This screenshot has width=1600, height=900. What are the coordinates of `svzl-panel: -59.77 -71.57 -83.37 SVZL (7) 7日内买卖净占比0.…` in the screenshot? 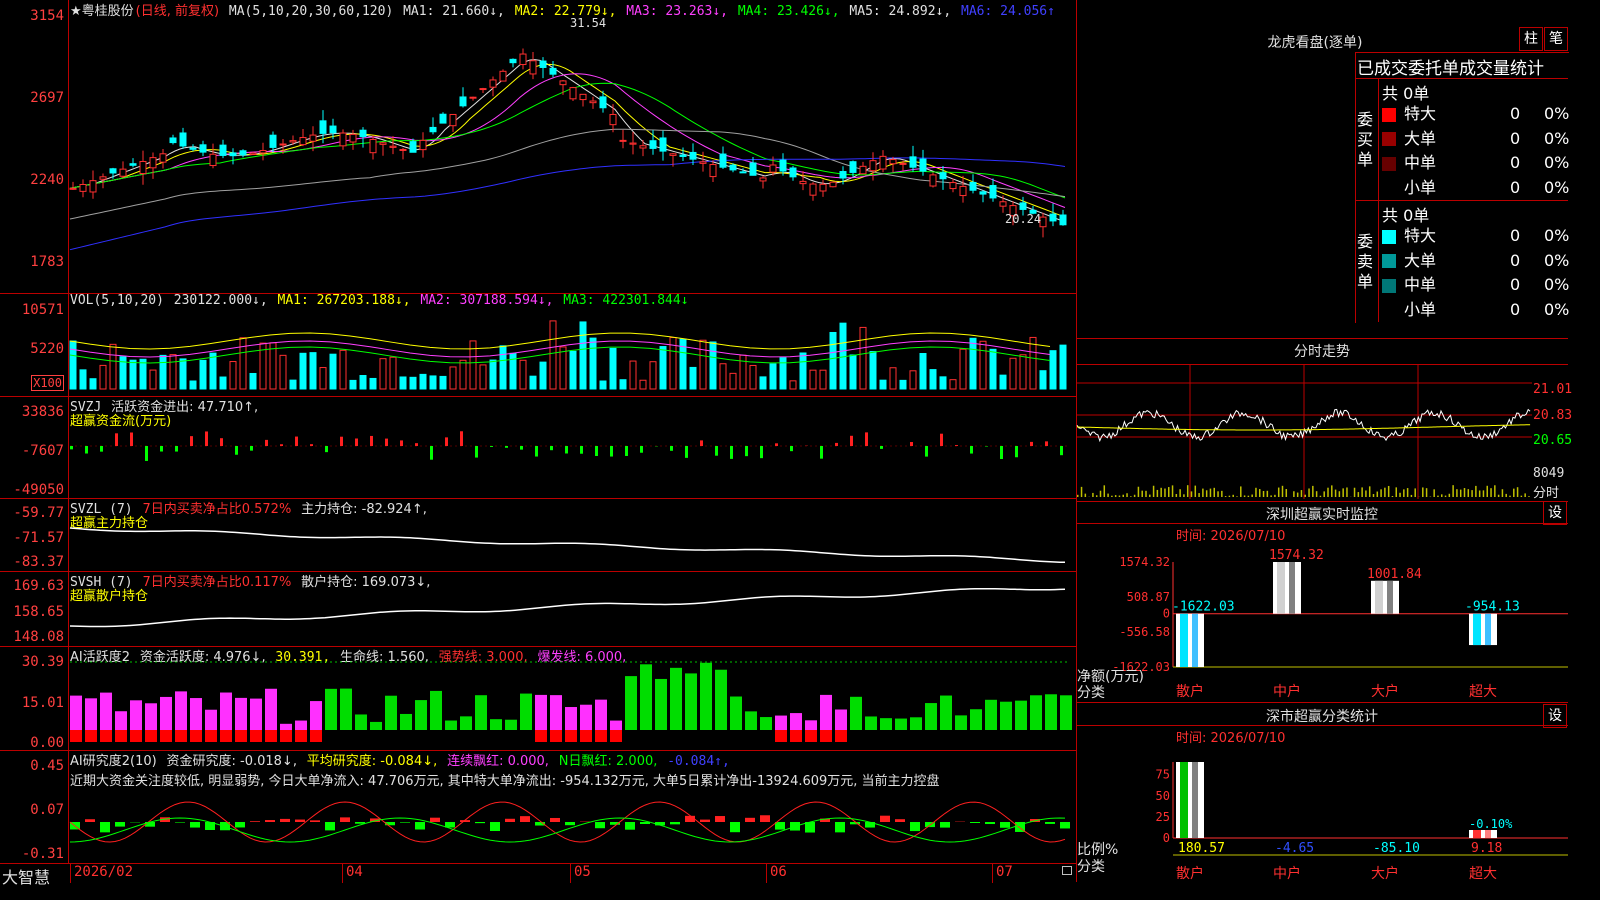 It's located at (538, 535).